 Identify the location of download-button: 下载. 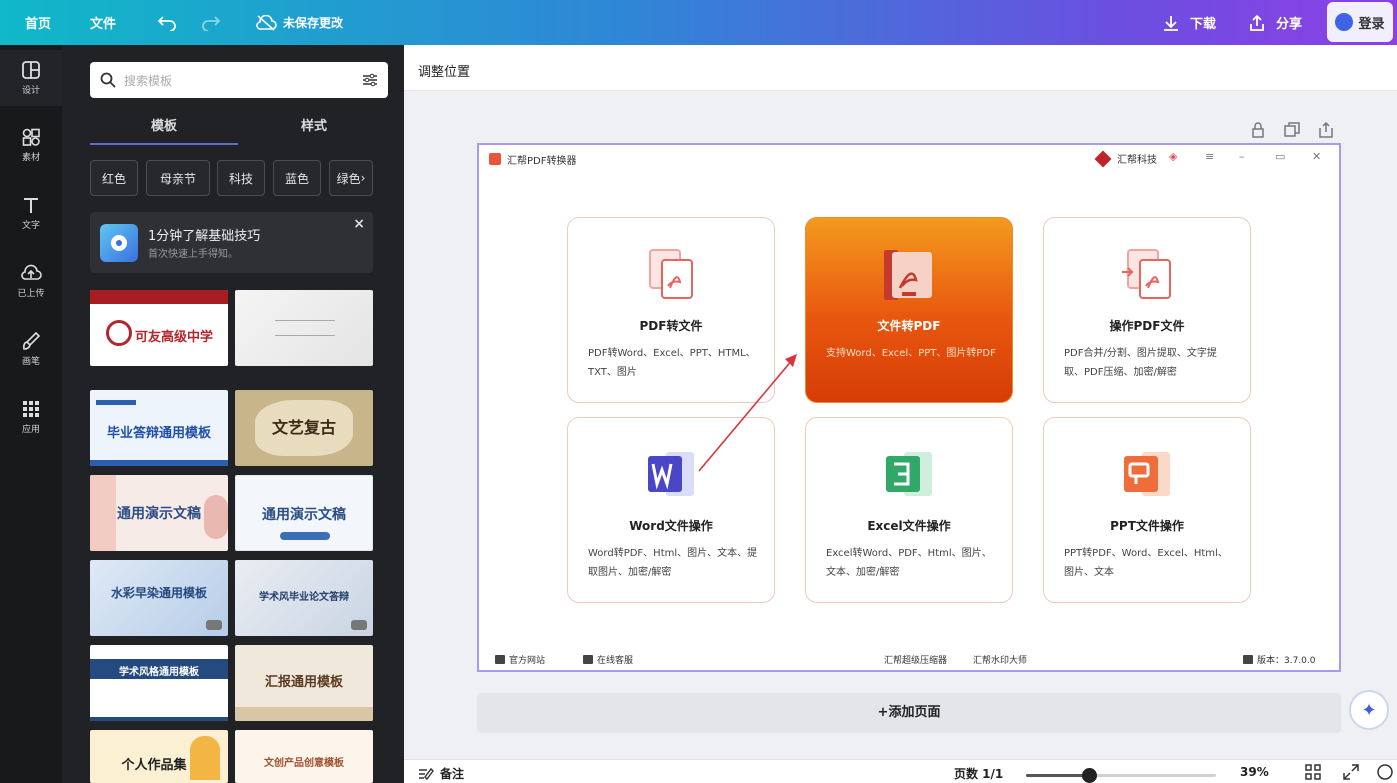
(1188, 22).